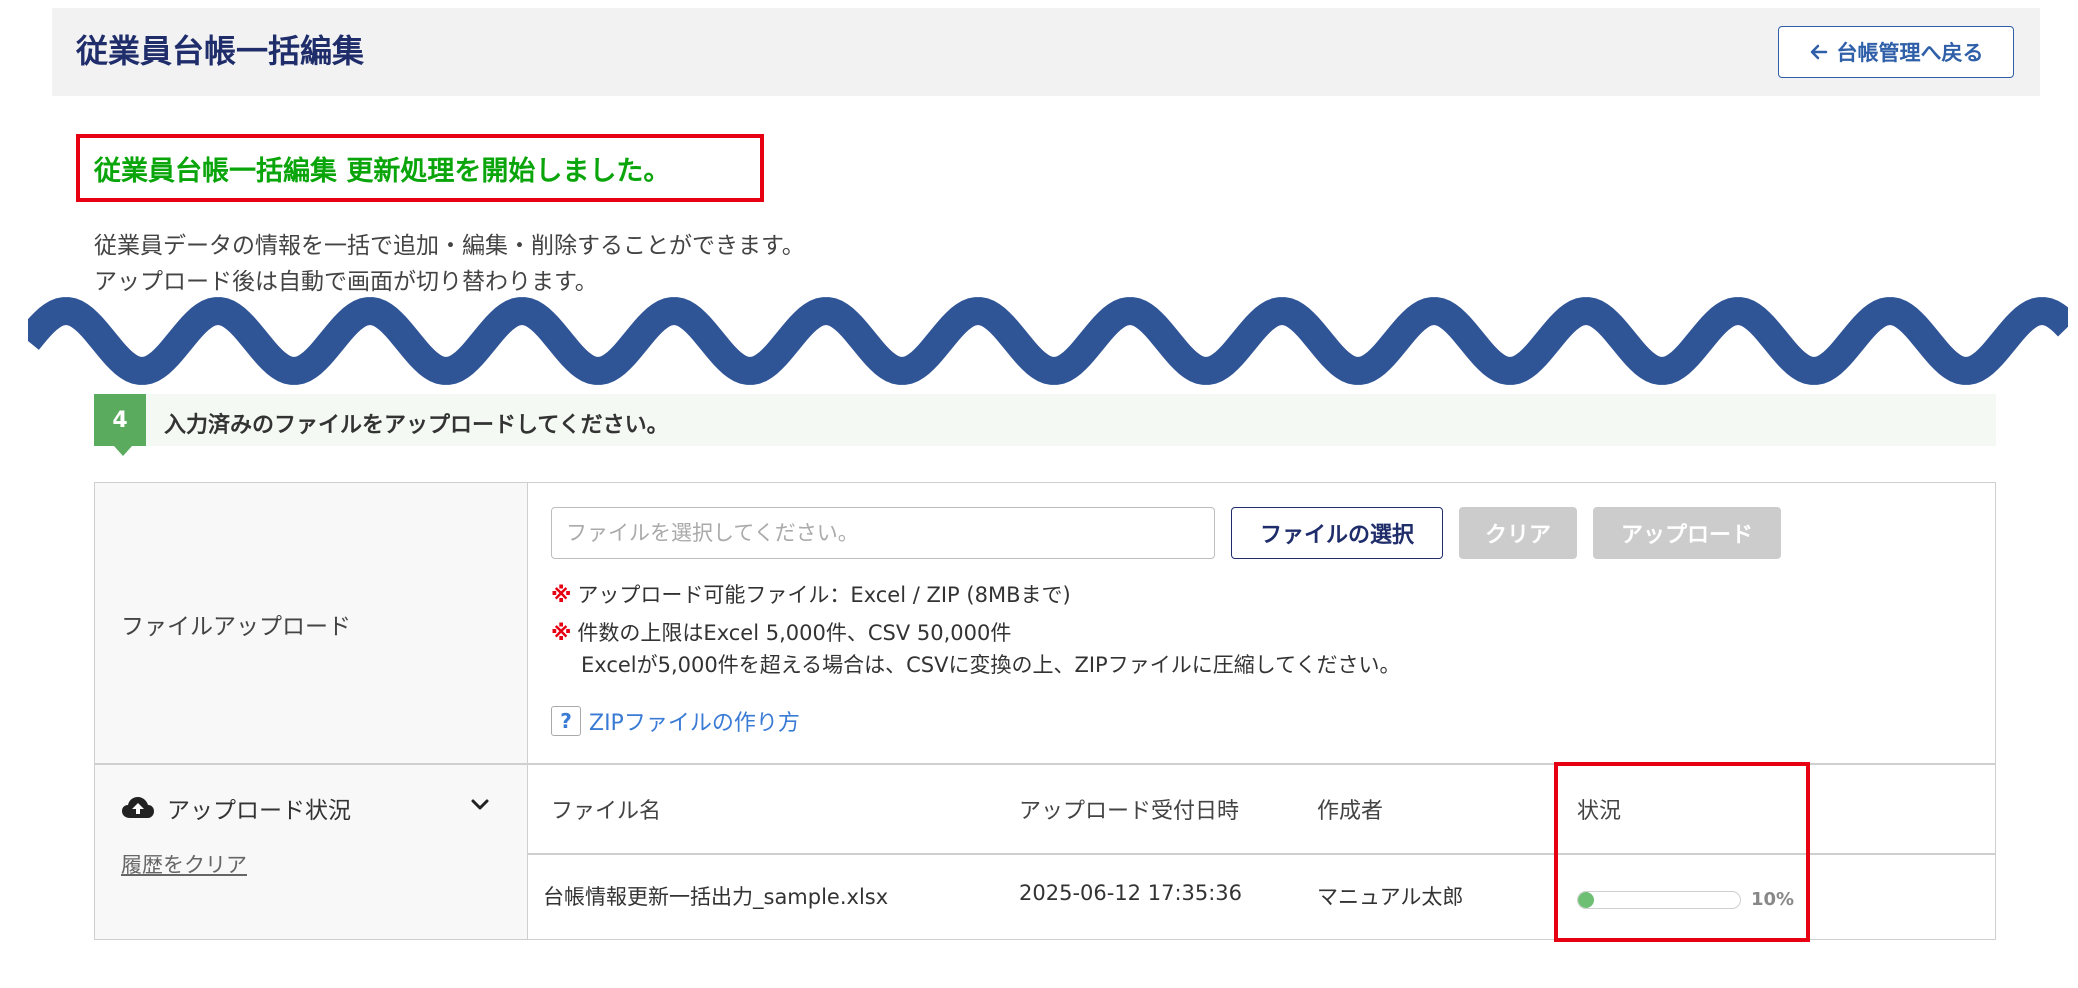  I want to click on upload-button: アップロード, so click(1687, 533).